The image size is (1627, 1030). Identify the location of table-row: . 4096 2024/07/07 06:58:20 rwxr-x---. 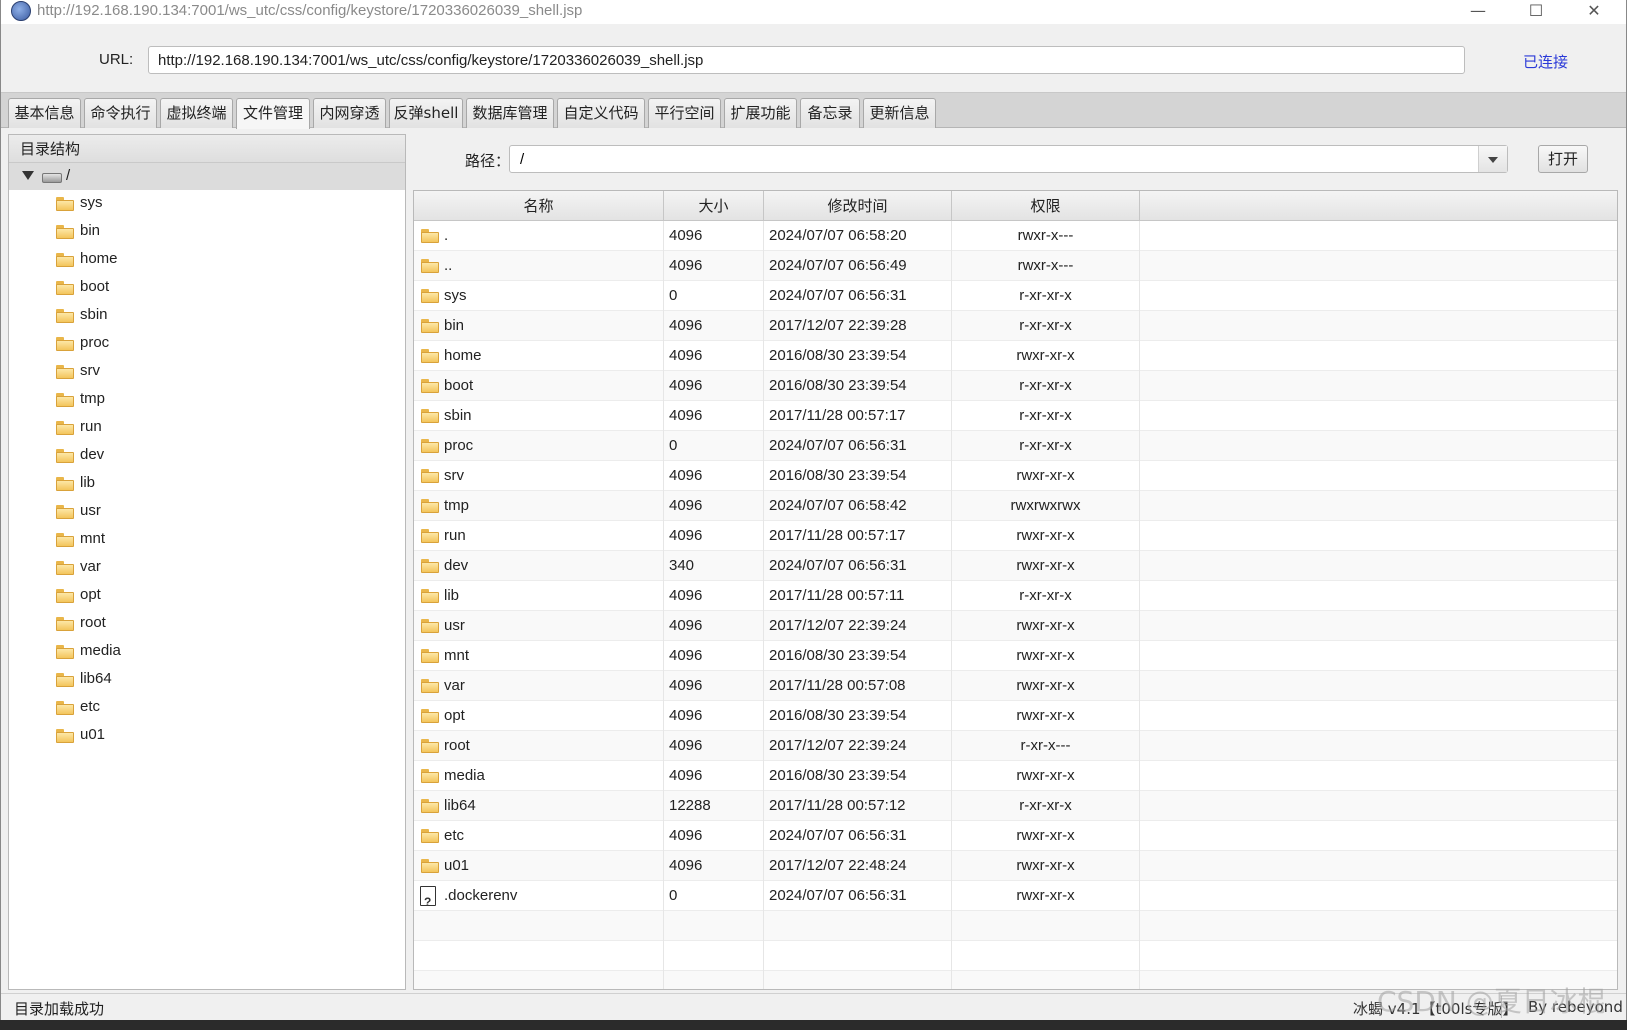
(1015, 236).